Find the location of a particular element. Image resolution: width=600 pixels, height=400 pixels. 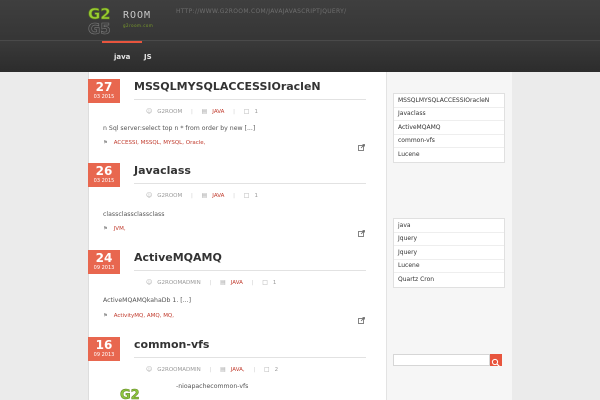

post-meta: ☺ G2ROOMADMIN | ▤ JAVA | □ 1 is located at coordinates (211, 283).